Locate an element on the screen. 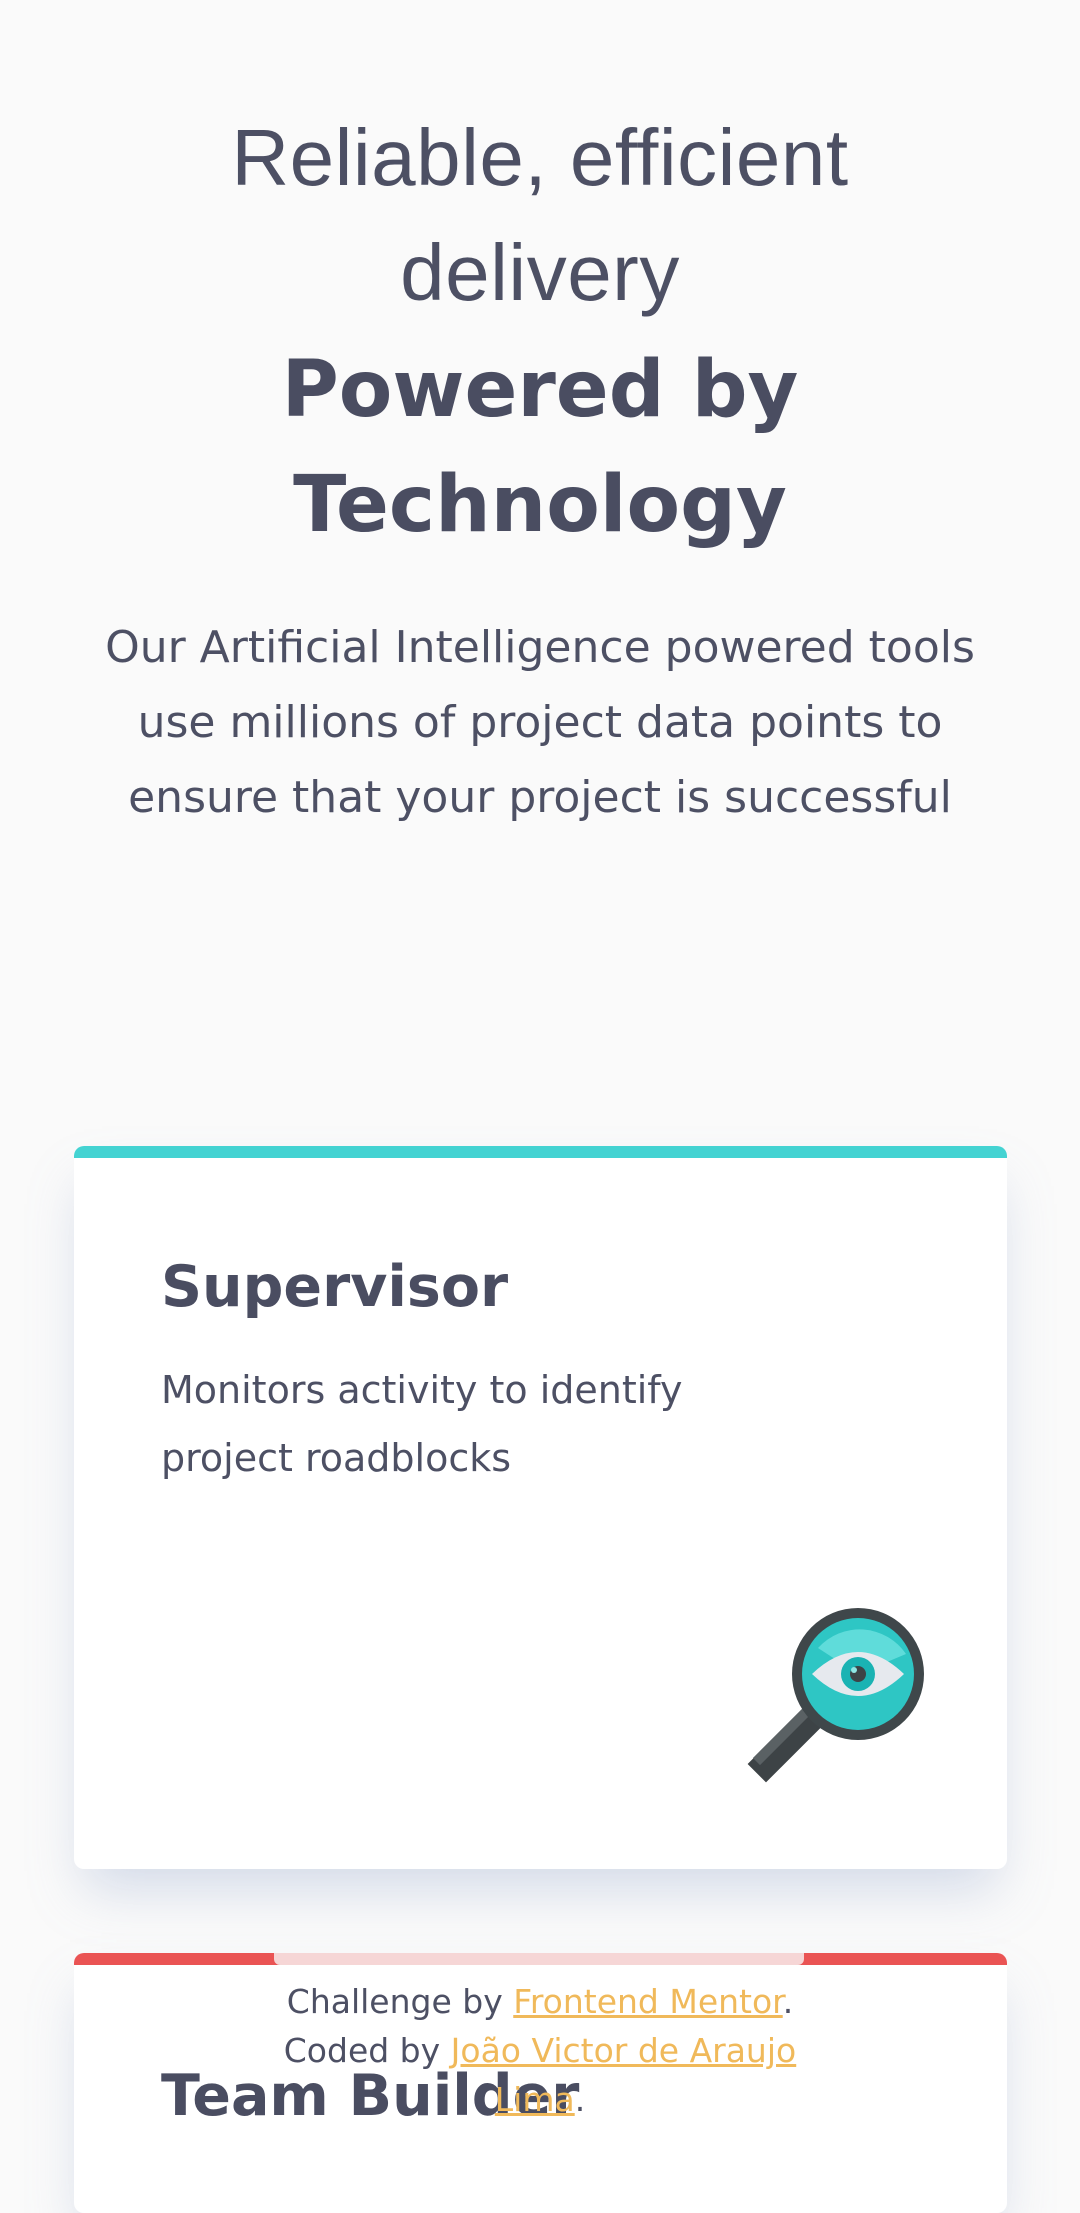  attribution-suffix: . is located at coordinates (580, 2099).